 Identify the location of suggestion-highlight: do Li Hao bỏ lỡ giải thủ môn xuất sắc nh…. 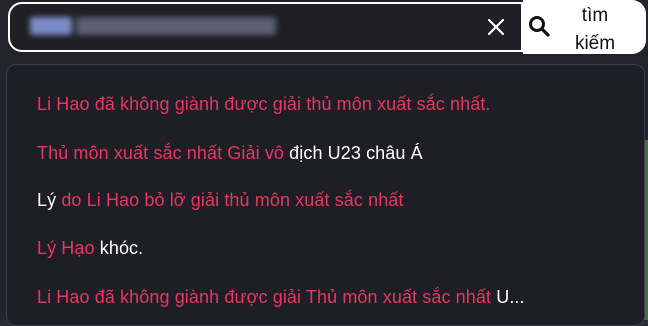
(232, 200).